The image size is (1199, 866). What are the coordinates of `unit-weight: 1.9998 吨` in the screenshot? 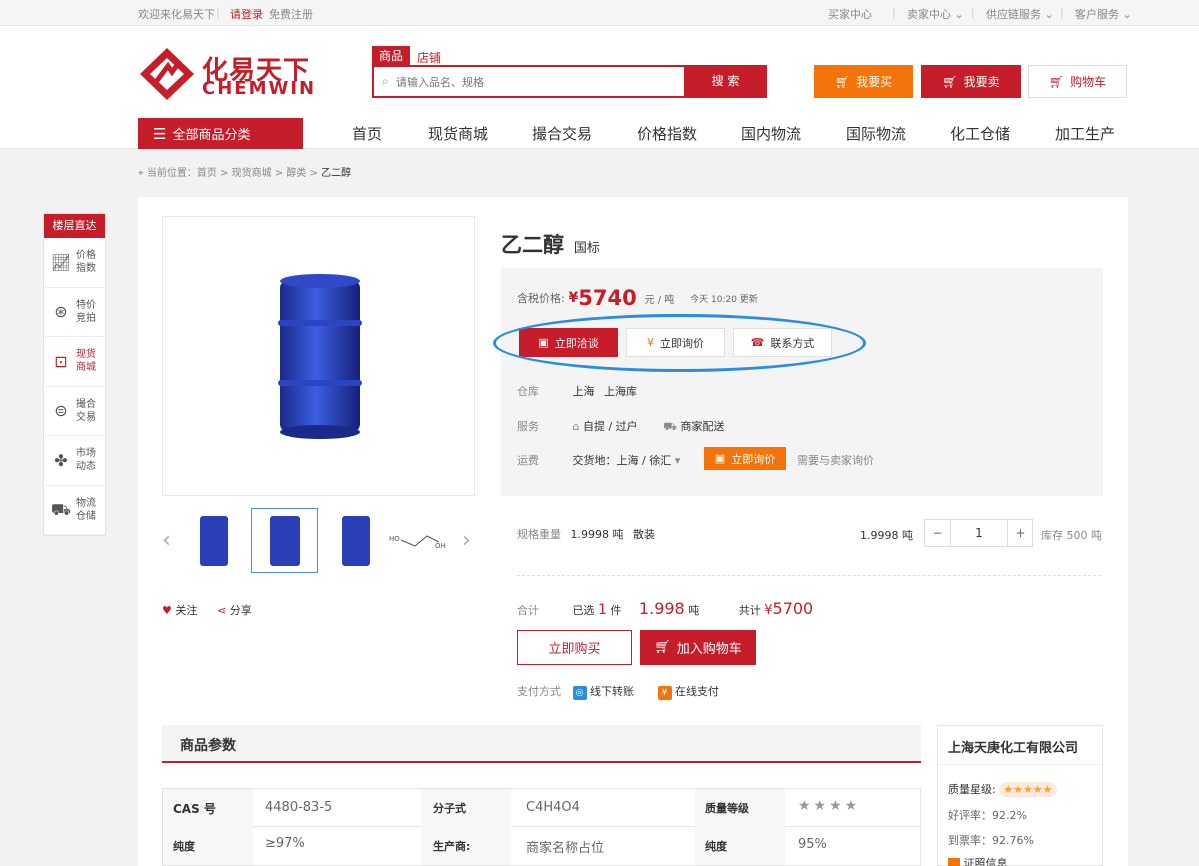 It's located at (886, 535).